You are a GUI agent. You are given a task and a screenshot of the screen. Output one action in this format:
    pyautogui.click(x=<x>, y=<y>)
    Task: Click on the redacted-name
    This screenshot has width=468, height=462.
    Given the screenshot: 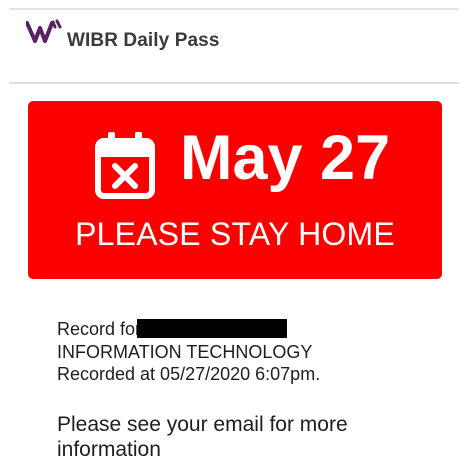 What is the action you would take?
    pyautogui.click(x=212, y=328)
    